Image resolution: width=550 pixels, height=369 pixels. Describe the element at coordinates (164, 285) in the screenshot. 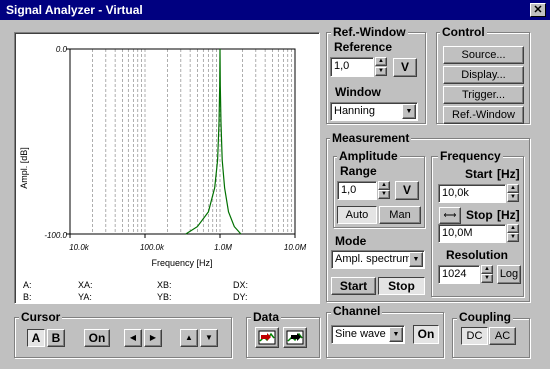

I see `readout-xb: XB:` at that location.